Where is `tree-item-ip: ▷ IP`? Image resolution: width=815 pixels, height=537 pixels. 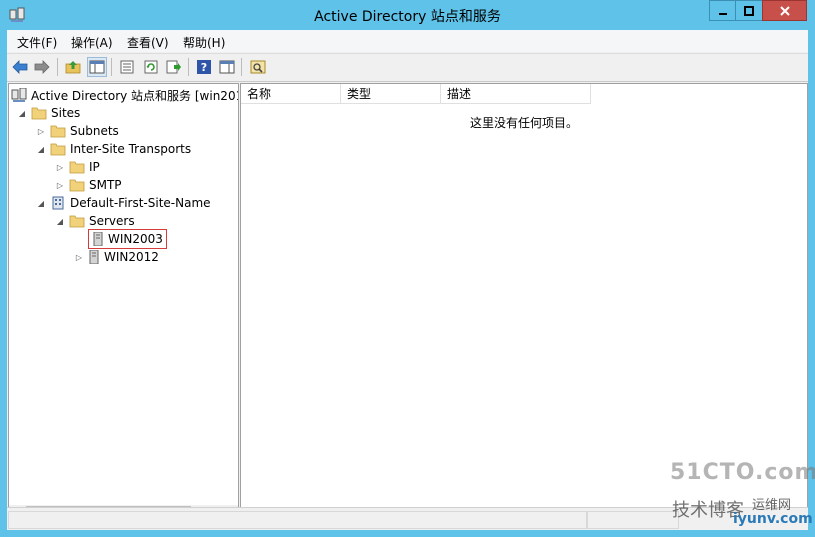
tree-item-ip: ▷ IP is located at coordinates (77, 167).